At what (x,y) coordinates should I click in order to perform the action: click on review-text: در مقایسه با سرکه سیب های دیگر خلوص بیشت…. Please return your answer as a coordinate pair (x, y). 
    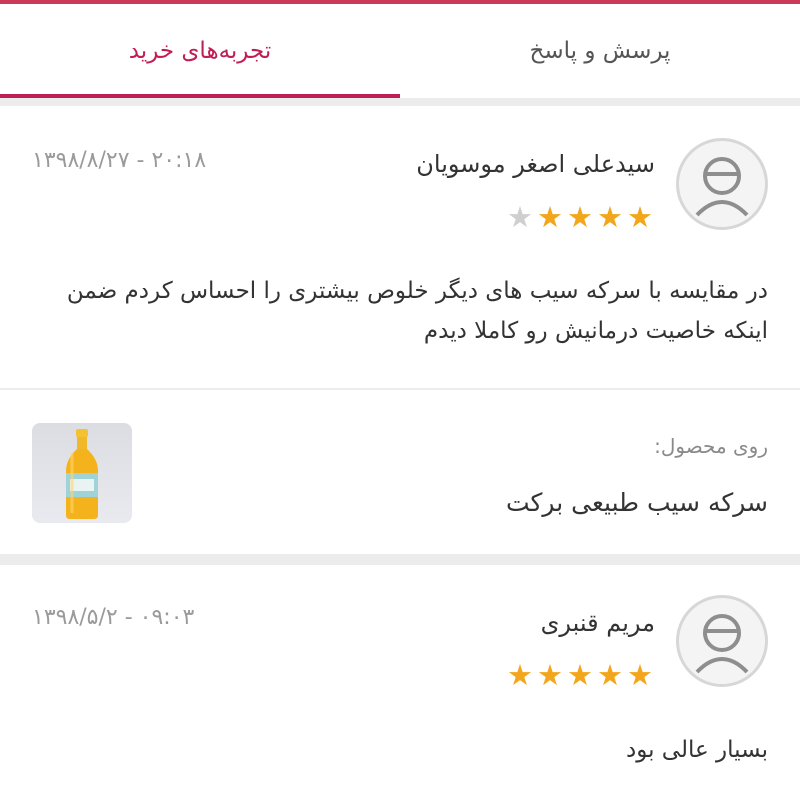
    Looking at the image, I should click on (417, 311).